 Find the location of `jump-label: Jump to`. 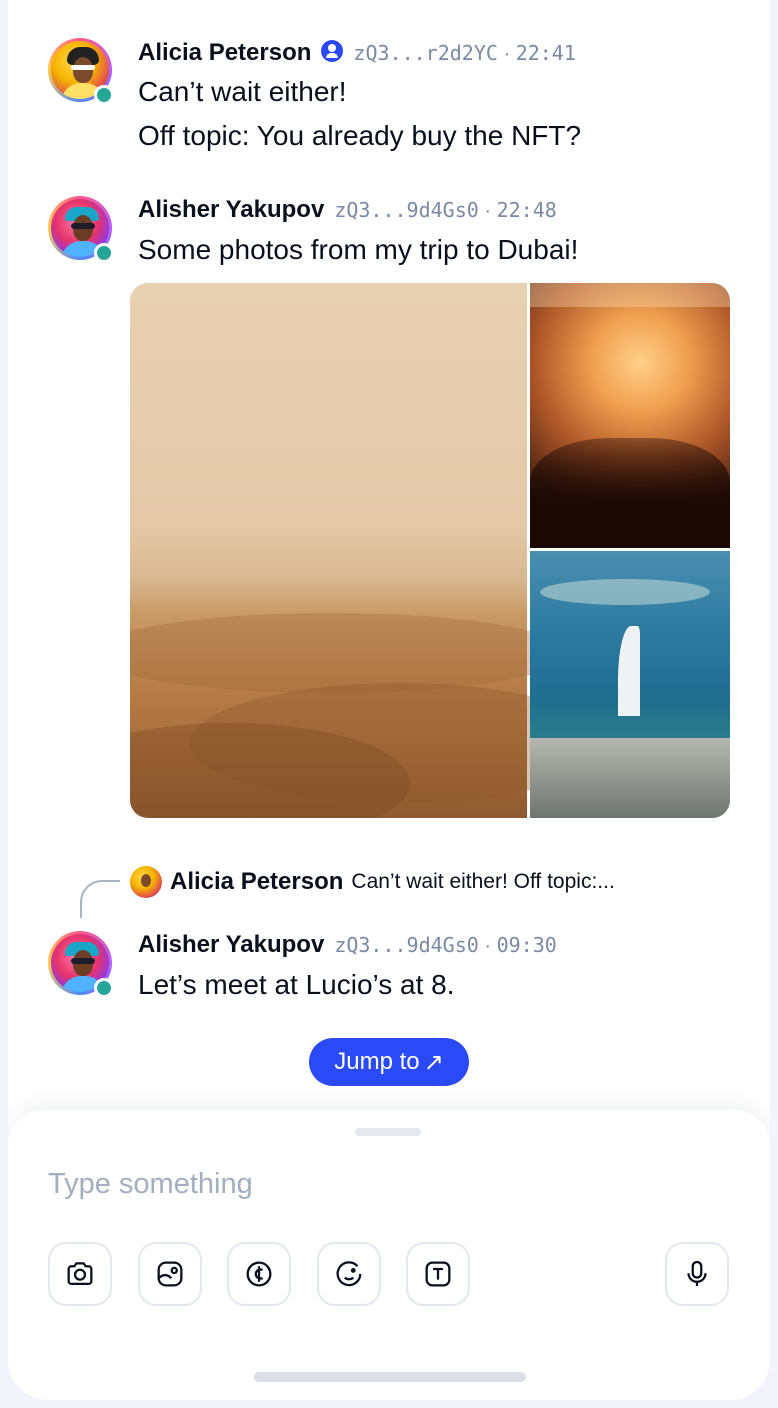

jump-label: Jump to is located at coordinates (377, 1061).